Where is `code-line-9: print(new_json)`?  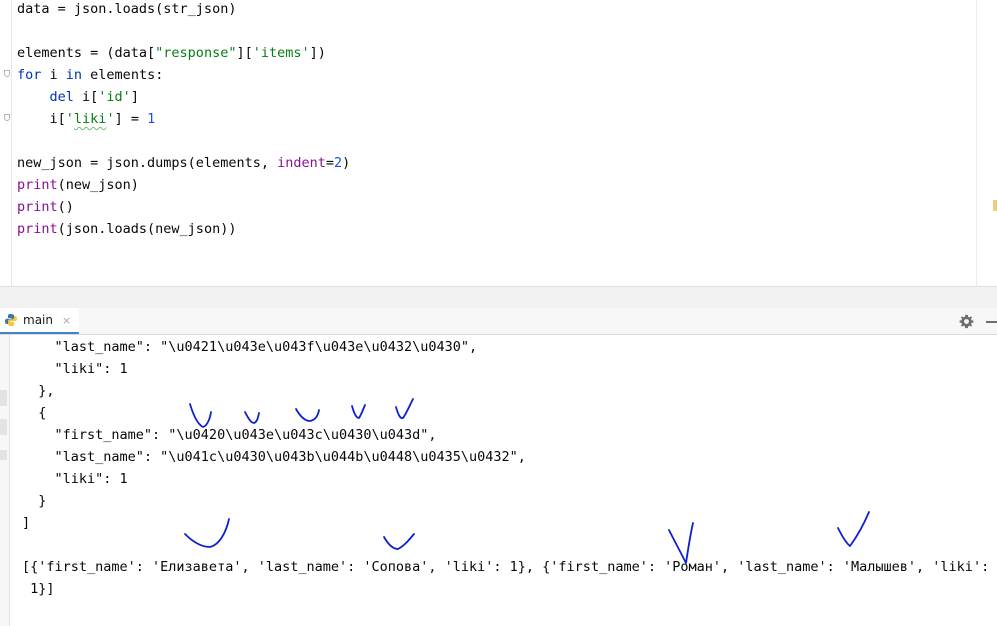 code-line-9: print(new_json) is located at coordinates (78, 185).